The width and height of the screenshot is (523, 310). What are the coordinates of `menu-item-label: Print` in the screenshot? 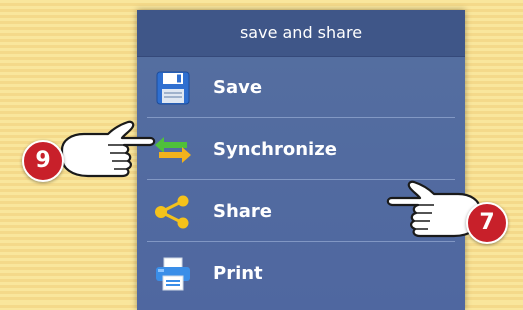 It's located at (238, 273).